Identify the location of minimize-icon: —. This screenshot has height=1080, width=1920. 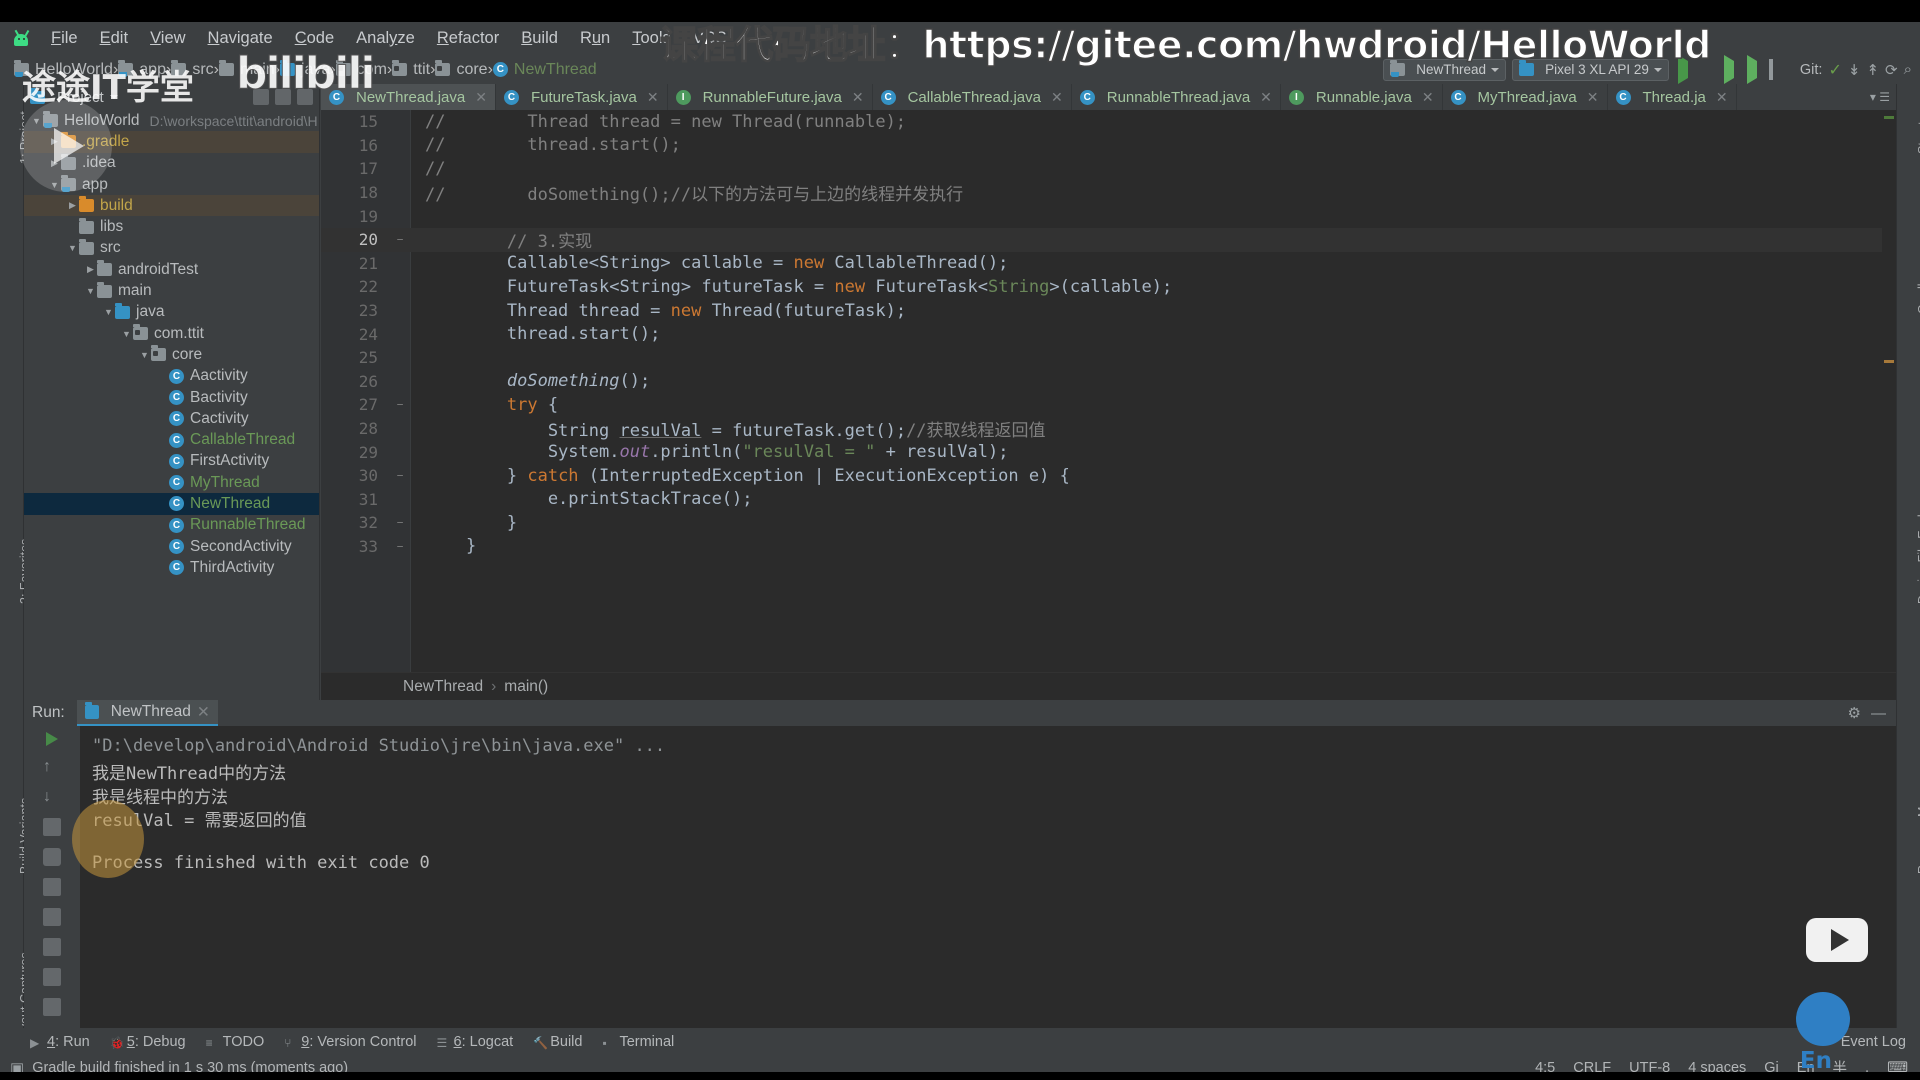
(1878, 713).